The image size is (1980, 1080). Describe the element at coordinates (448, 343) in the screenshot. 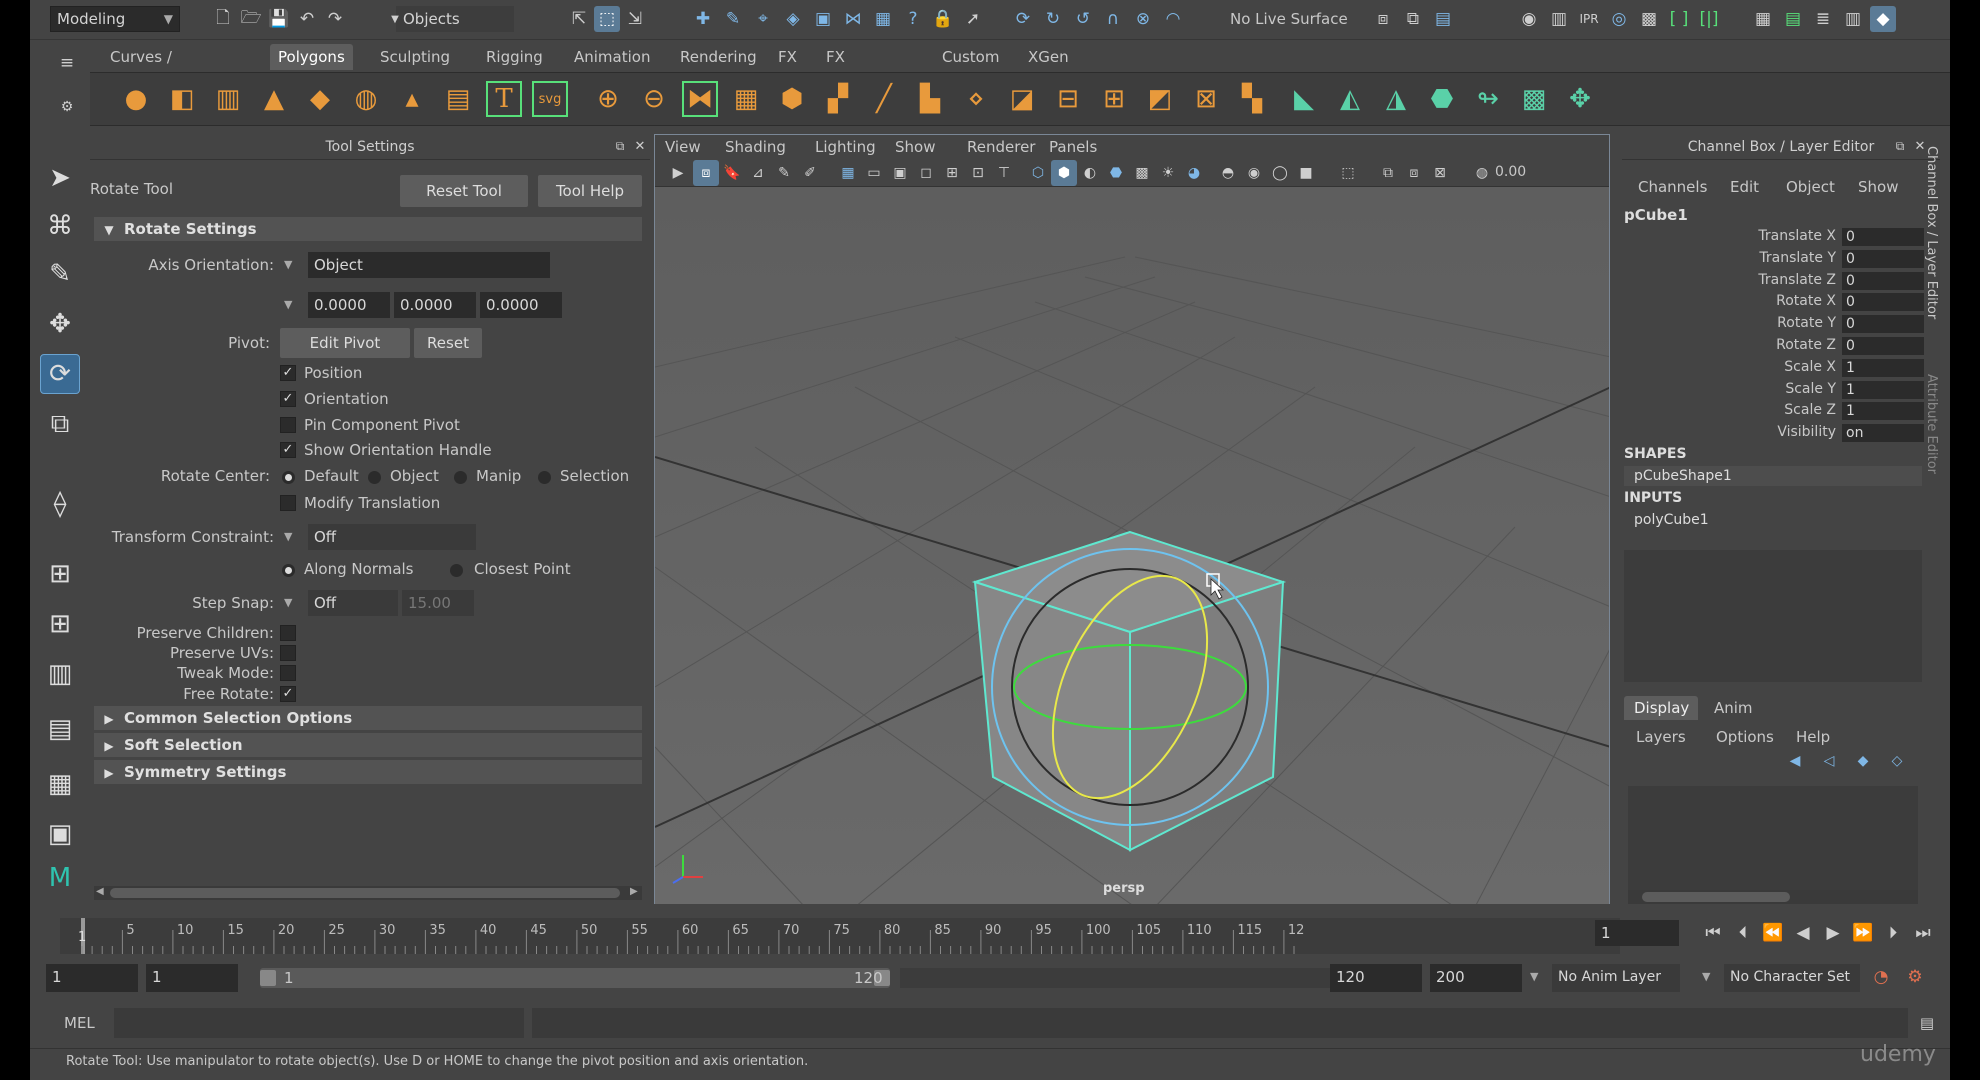

I see `reset-pivot-button: Reset` at that location.